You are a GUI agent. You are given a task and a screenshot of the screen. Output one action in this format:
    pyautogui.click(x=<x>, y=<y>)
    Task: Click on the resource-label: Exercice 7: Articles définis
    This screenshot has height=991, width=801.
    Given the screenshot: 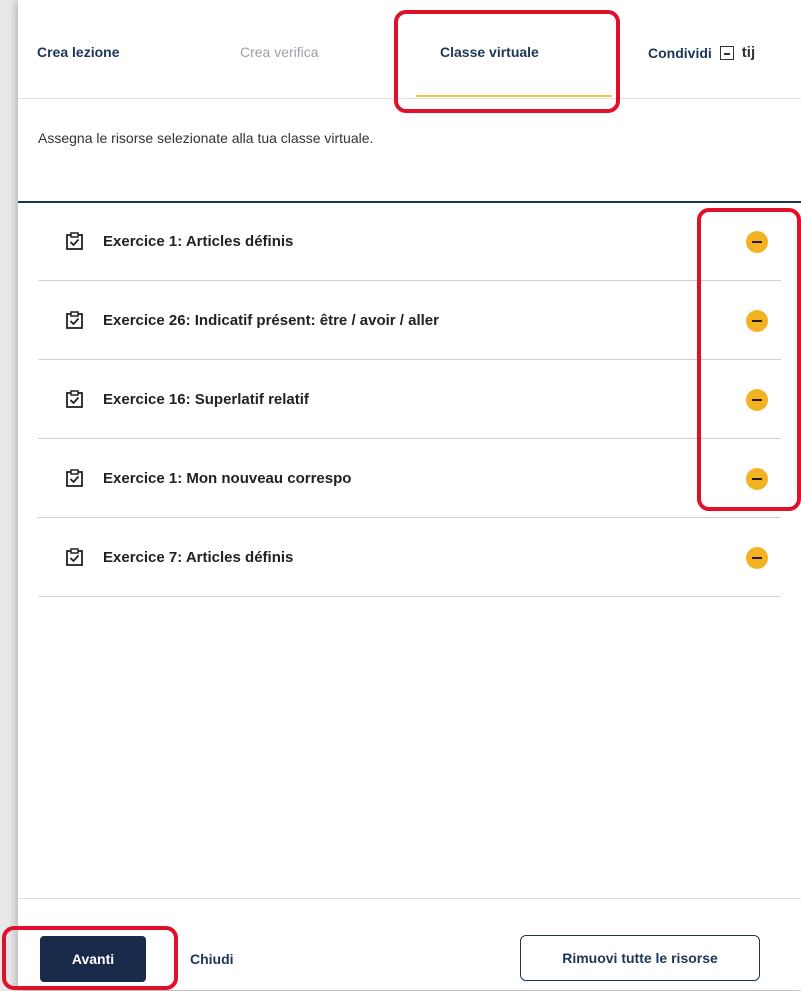 What is the action you would take?
    pyautogui.click(x=198, y=557)
    